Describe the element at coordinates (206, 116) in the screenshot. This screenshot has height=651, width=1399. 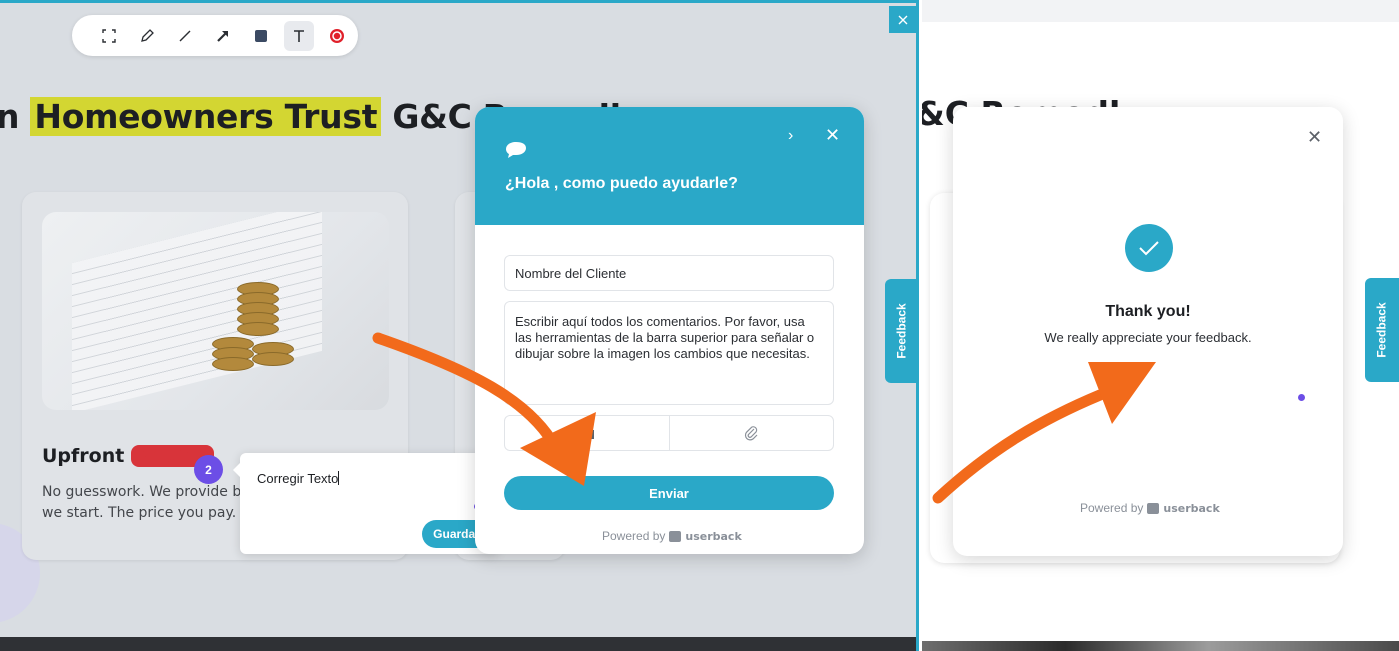
I see `headline-highlight: Homeowners Trust` at that location.